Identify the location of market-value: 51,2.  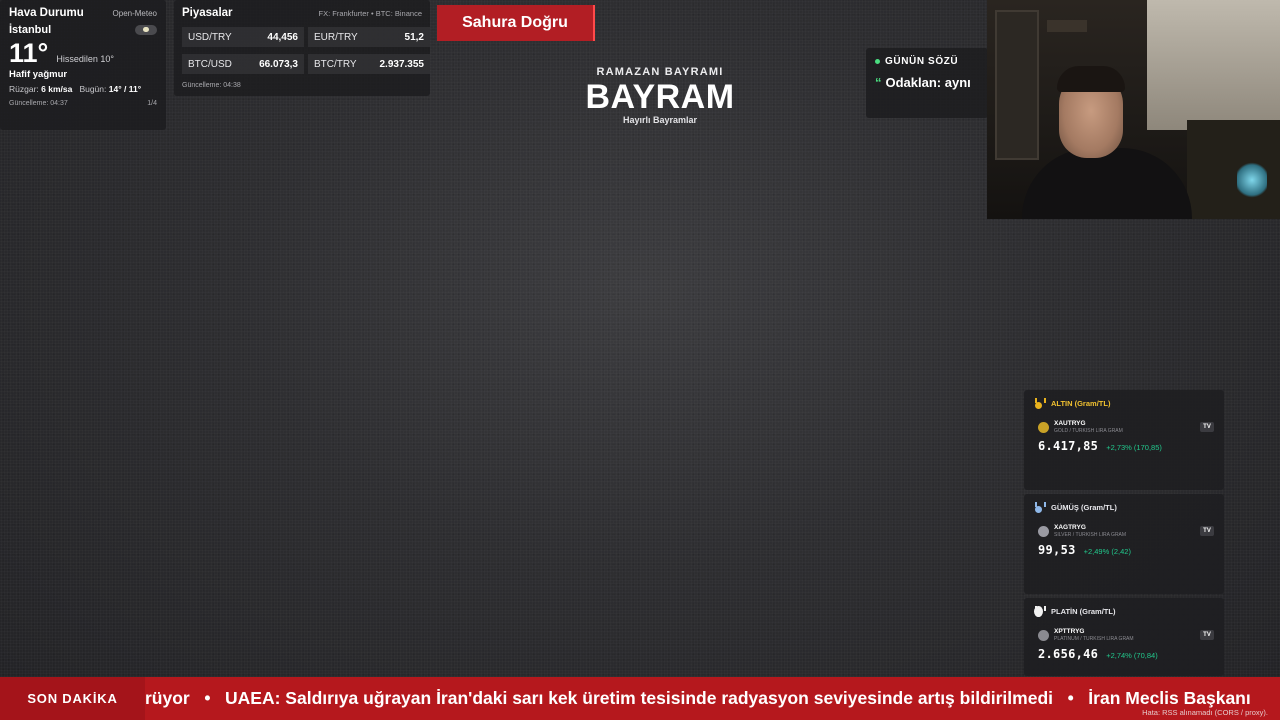
(414, 37).